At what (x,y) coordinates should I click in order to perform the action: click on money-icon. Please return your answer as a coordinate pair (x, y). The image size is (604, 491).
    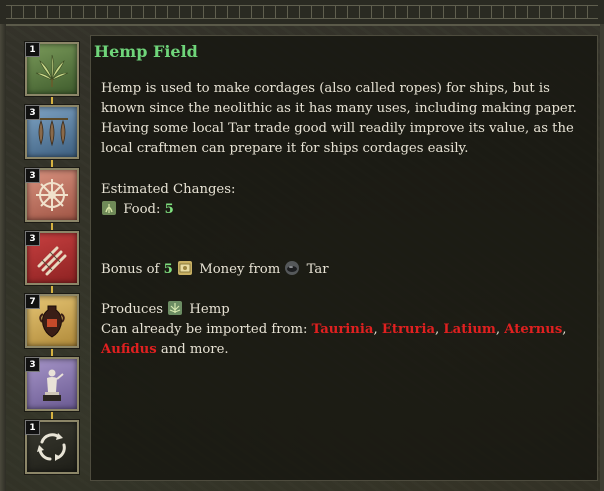
    Looking at the image, I should click on (185, 268).